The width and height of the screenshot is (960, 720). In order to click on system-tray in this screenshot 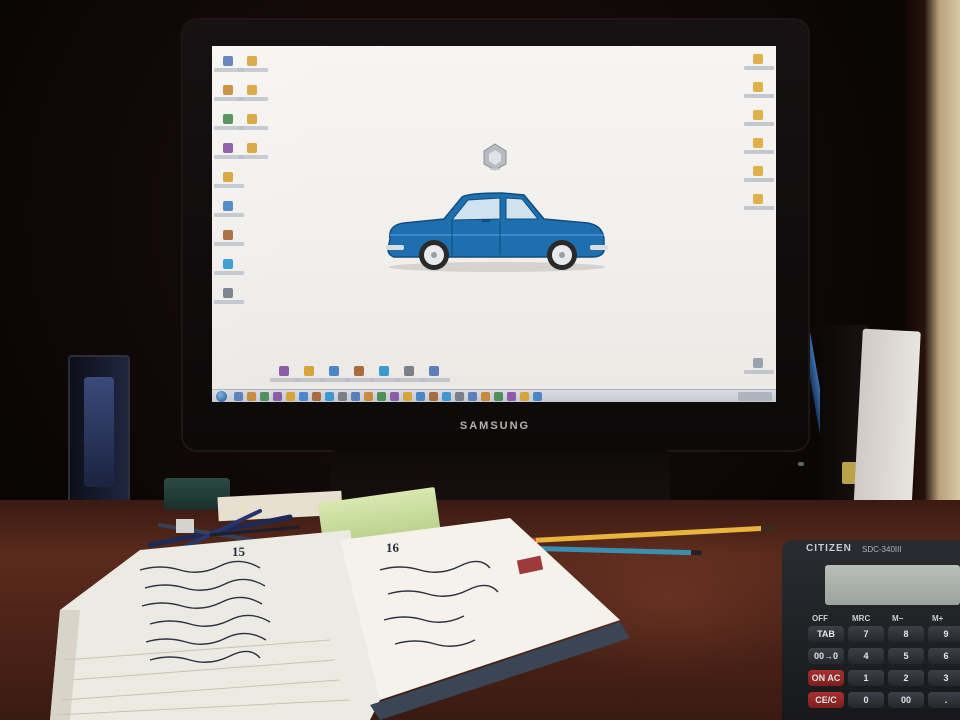, I will do `click(755, 396)`.